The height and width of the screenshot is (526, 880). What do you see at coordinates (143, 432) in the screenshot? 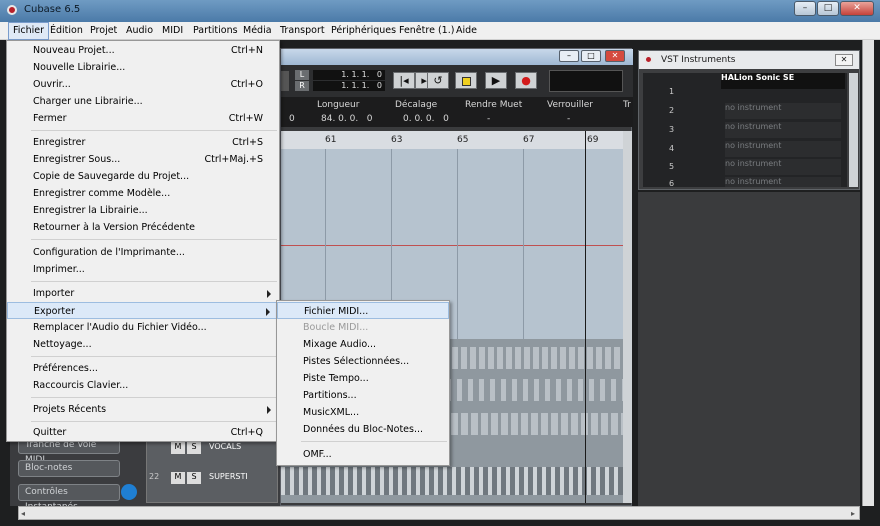
I see `menu-item-quitter: Quitter Ctrl+Q` at bounding box center [143, 432].